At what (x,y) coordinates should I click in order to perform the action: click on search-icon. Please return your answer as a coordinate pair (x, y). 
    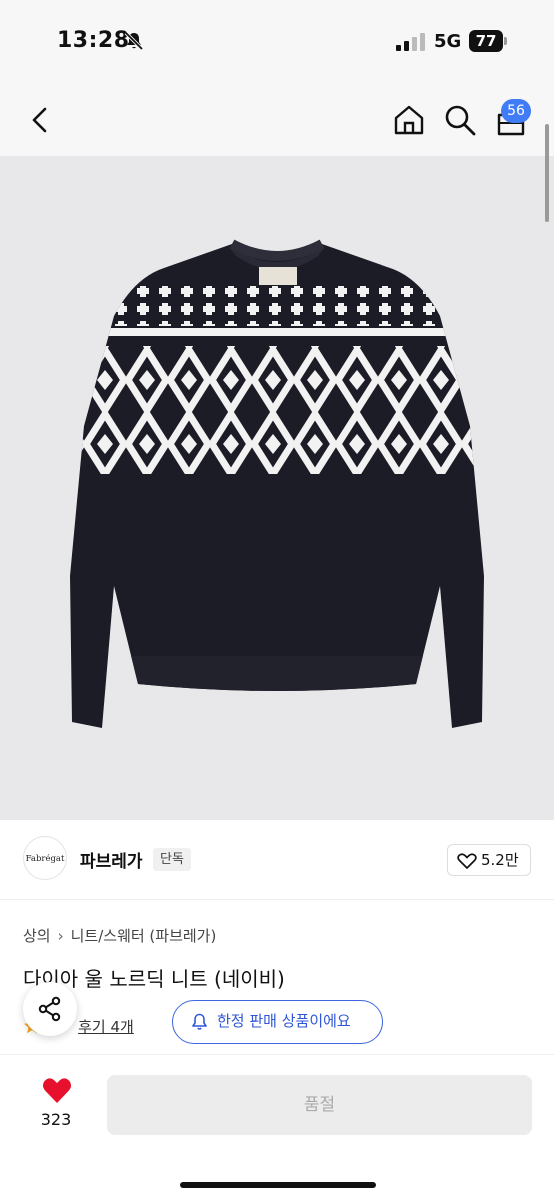
    Looking at the image, I should click on (460, 120).